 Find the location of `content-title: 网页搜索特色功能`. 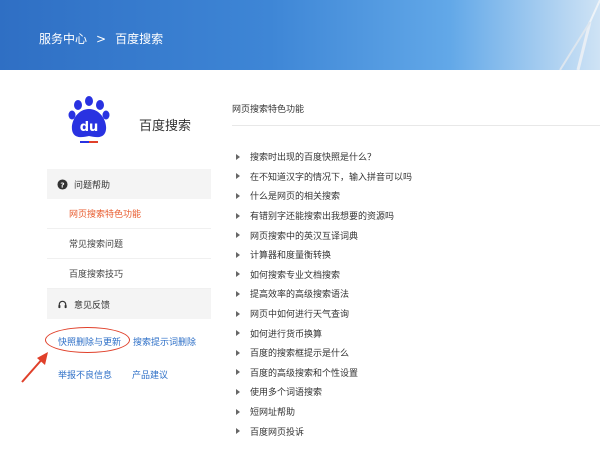

content-title: 网页搜索特色功能 is located at coordinates (416, 114).